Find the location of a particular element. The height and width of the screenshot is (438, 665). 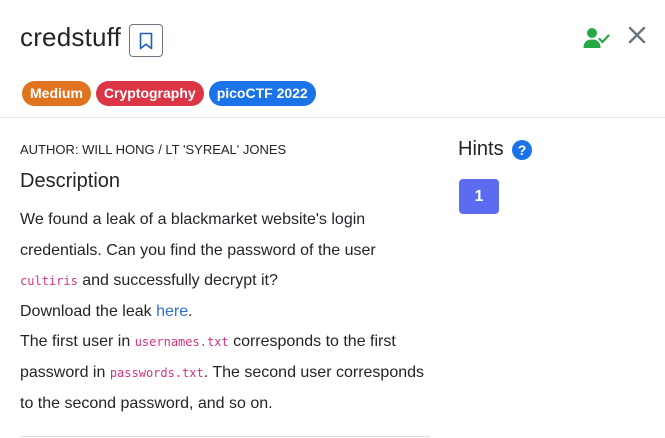

user-check-icon is located at coordinates (596, 38).